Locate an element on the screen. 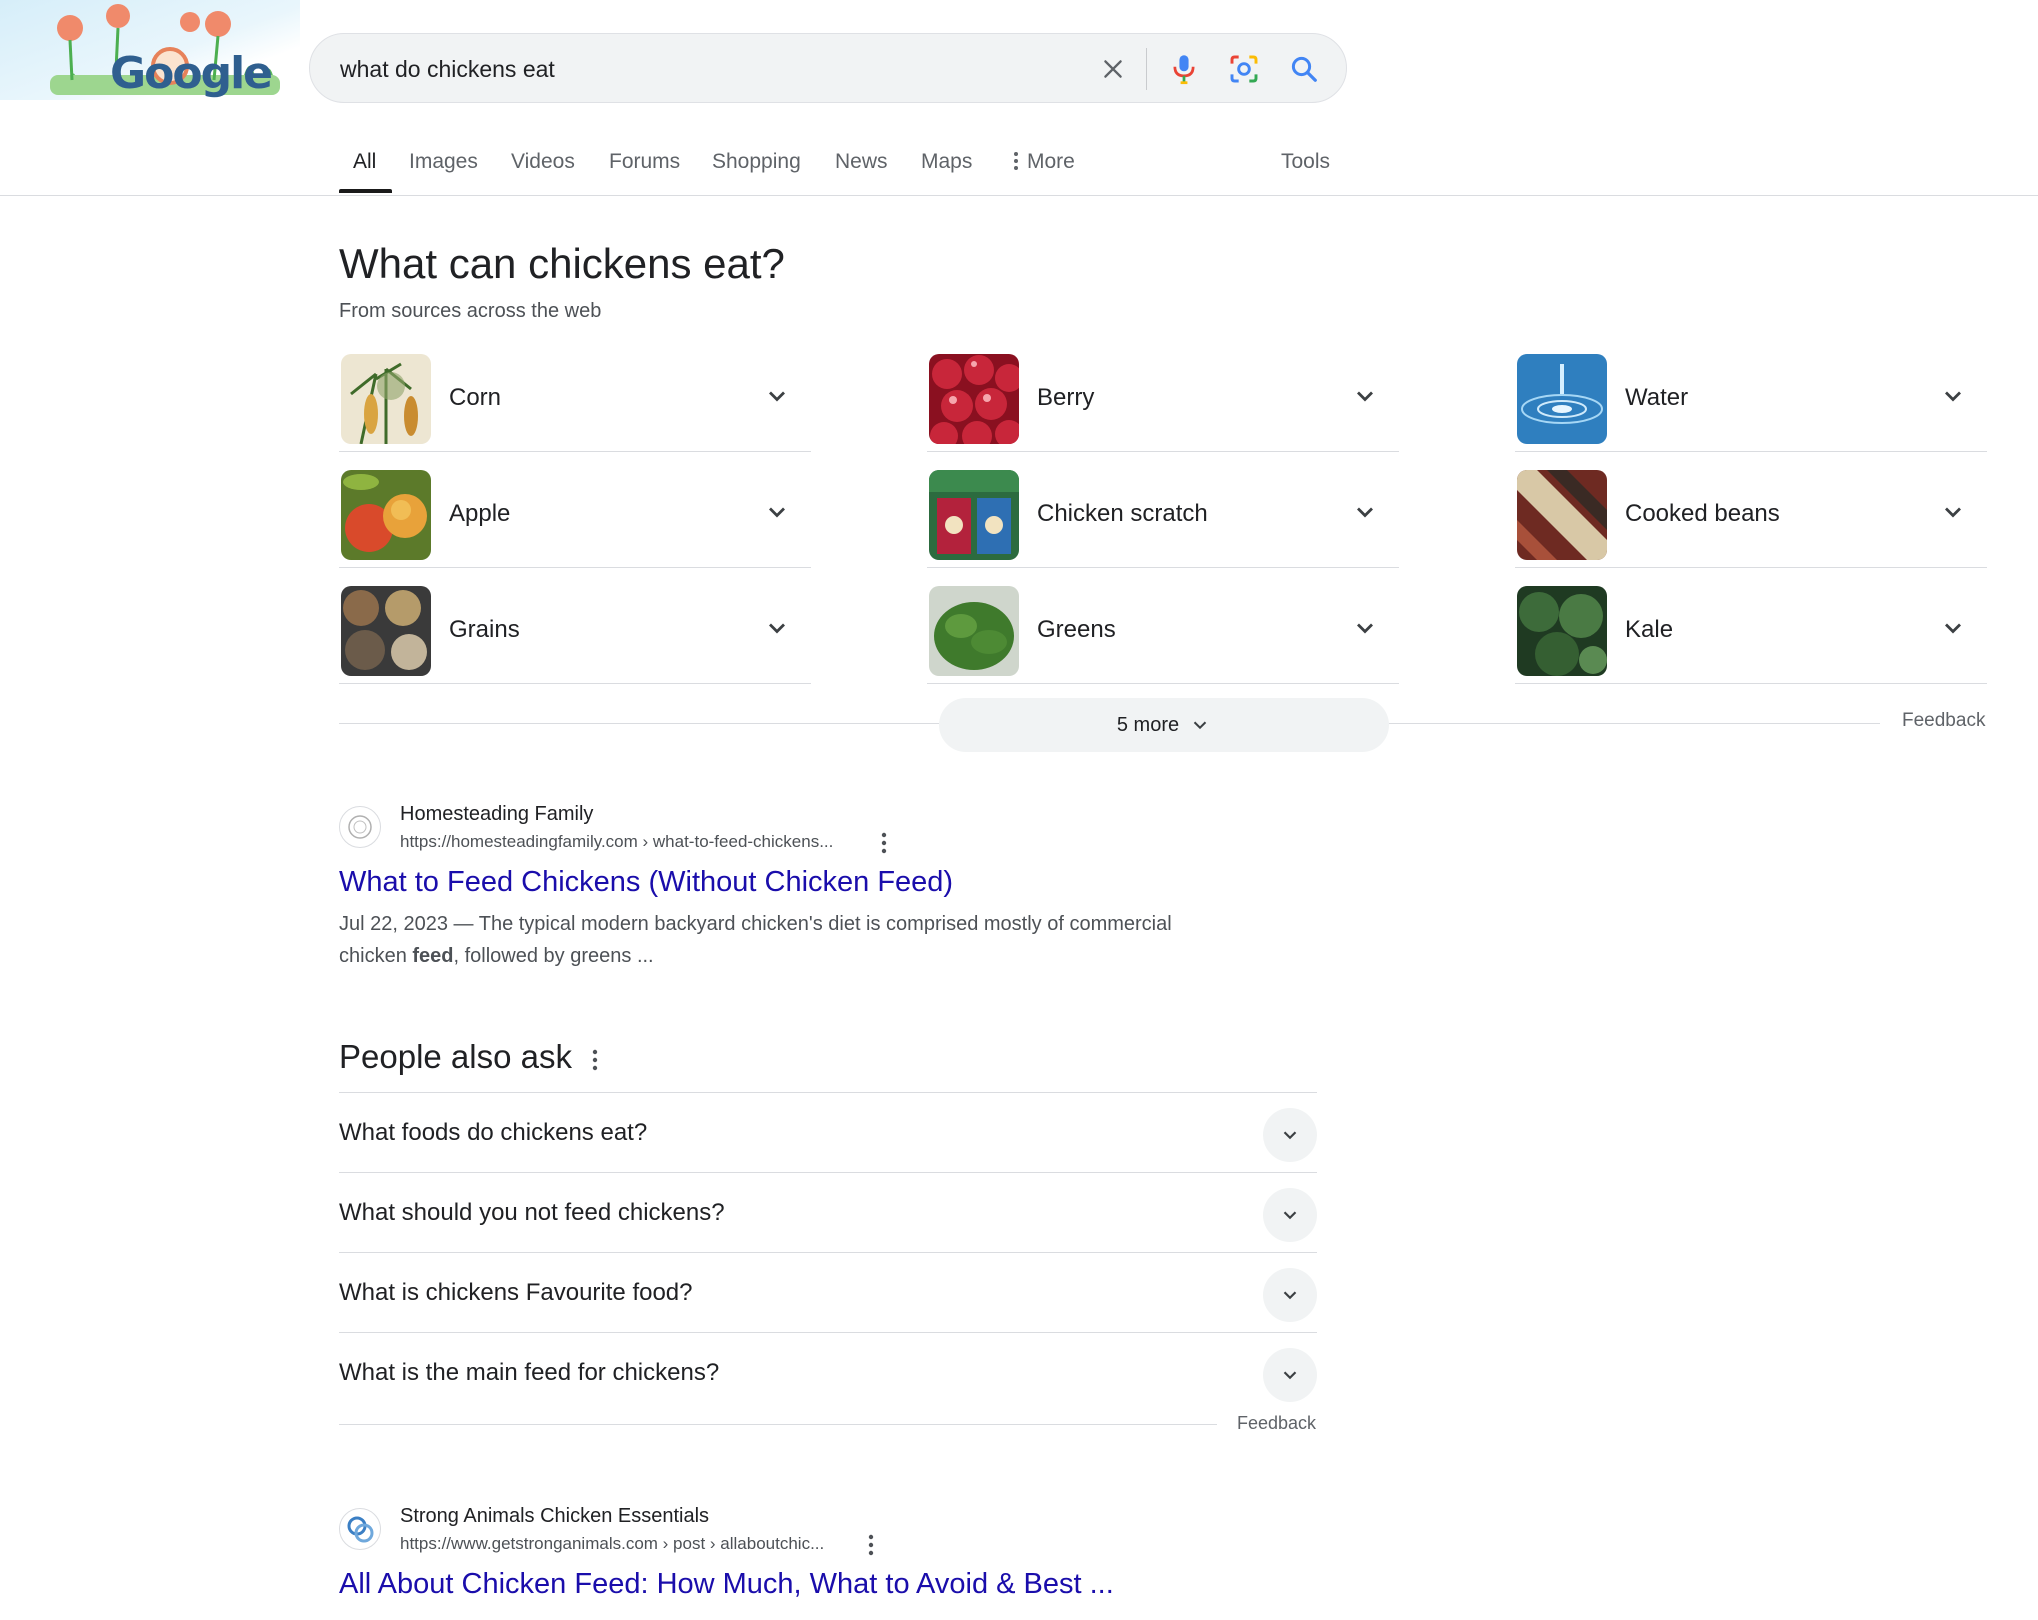 The image size is (2038, 1620). tab-images: Images is located at coordinates (443, 173).